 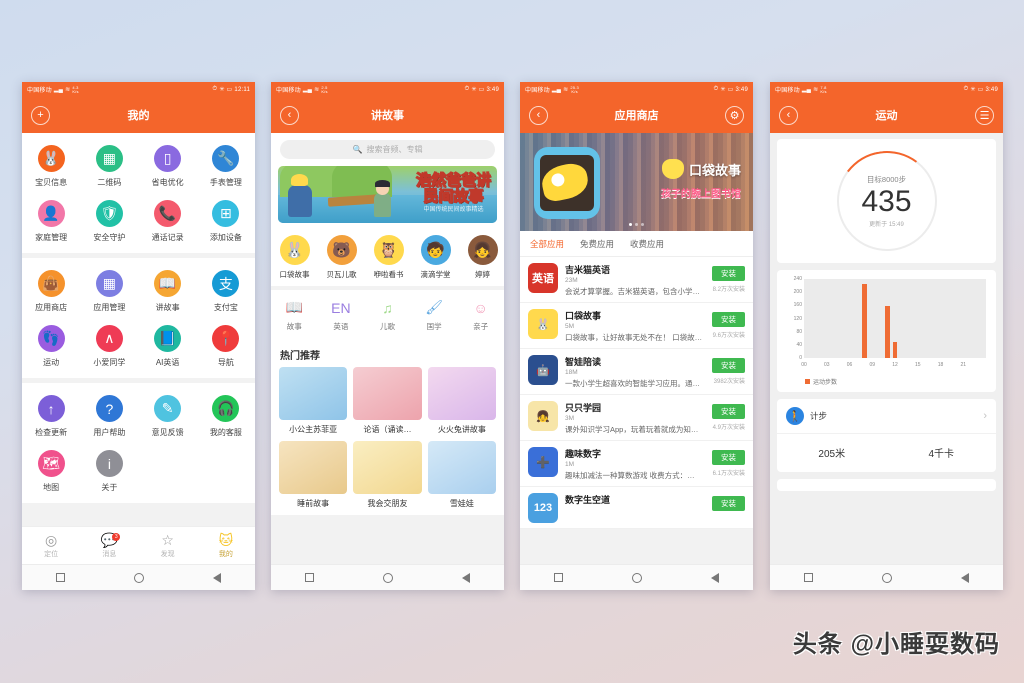 What do you see at coordinates (109, 292) in the screenshot?
I see `menu-item-应用管理: ▦ 应用管理` at bounding box center [109, 292].